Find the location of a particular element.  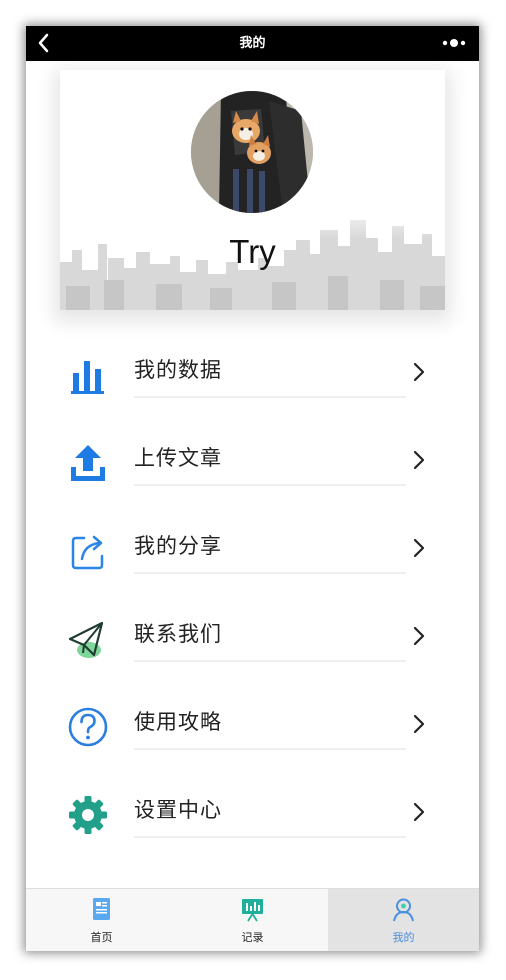

avatar-photo is located at coordinates (252, 152).